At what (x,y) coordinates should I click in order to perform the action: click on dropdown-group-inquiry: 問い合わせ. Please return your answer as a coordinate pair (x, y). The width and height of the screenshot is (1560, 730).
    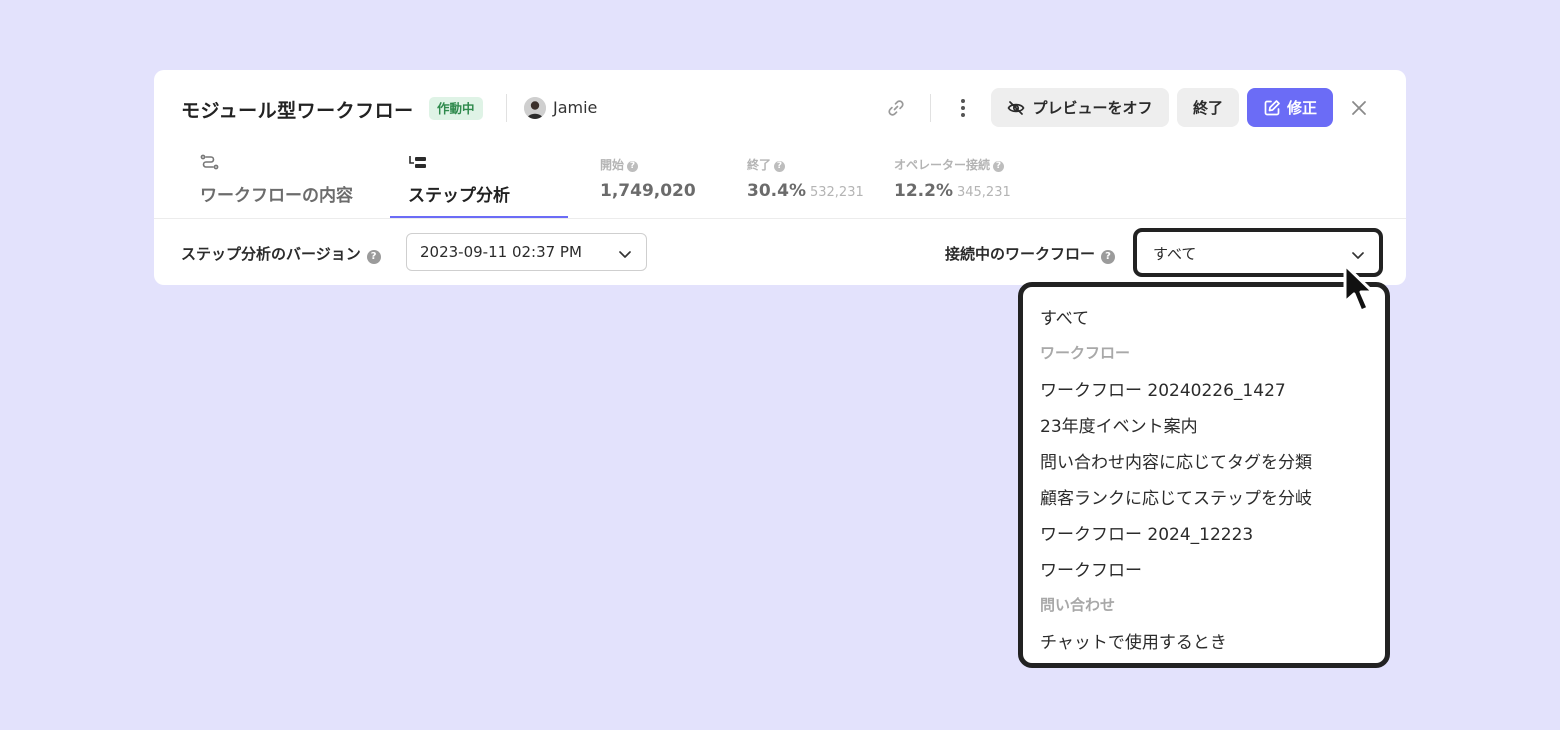
    Looking at the image, I should click on (1078, 605).